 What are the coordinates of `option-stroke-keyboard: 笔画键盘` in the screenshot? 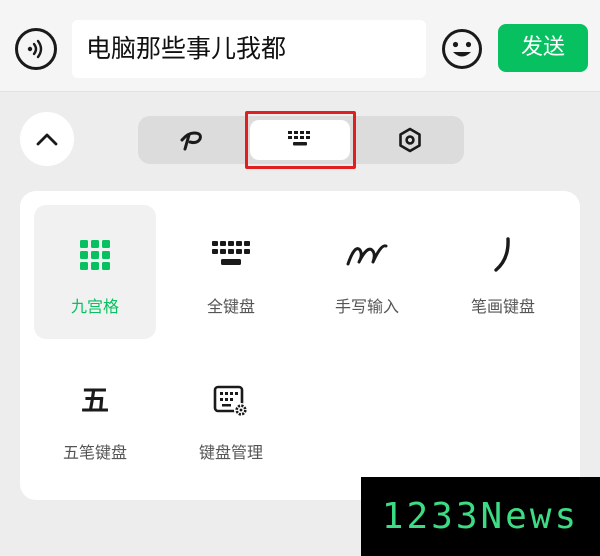 It's located at (503, 272).